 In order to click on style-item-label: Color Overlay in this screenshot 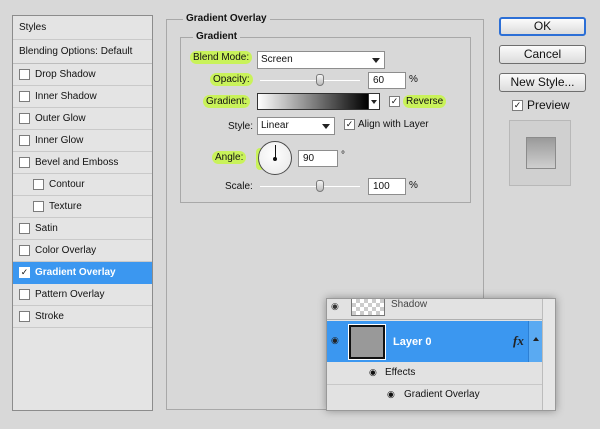, I will do `click(66, 250)`.